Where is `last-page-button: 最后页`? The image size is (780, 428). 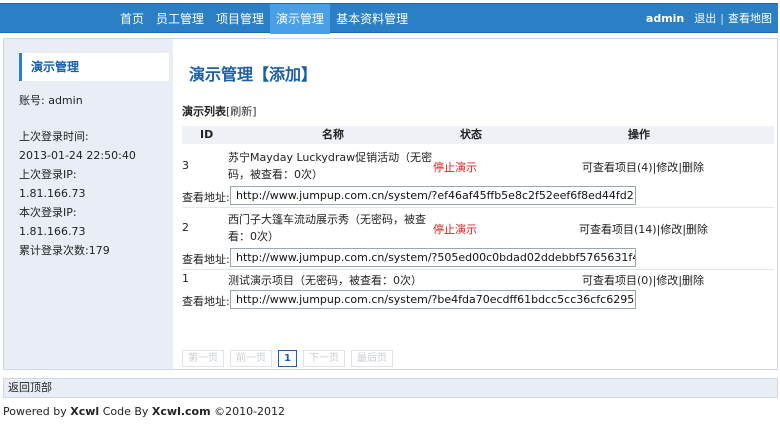 last-page-button: 最后页 is located at coordinates (371, 358).